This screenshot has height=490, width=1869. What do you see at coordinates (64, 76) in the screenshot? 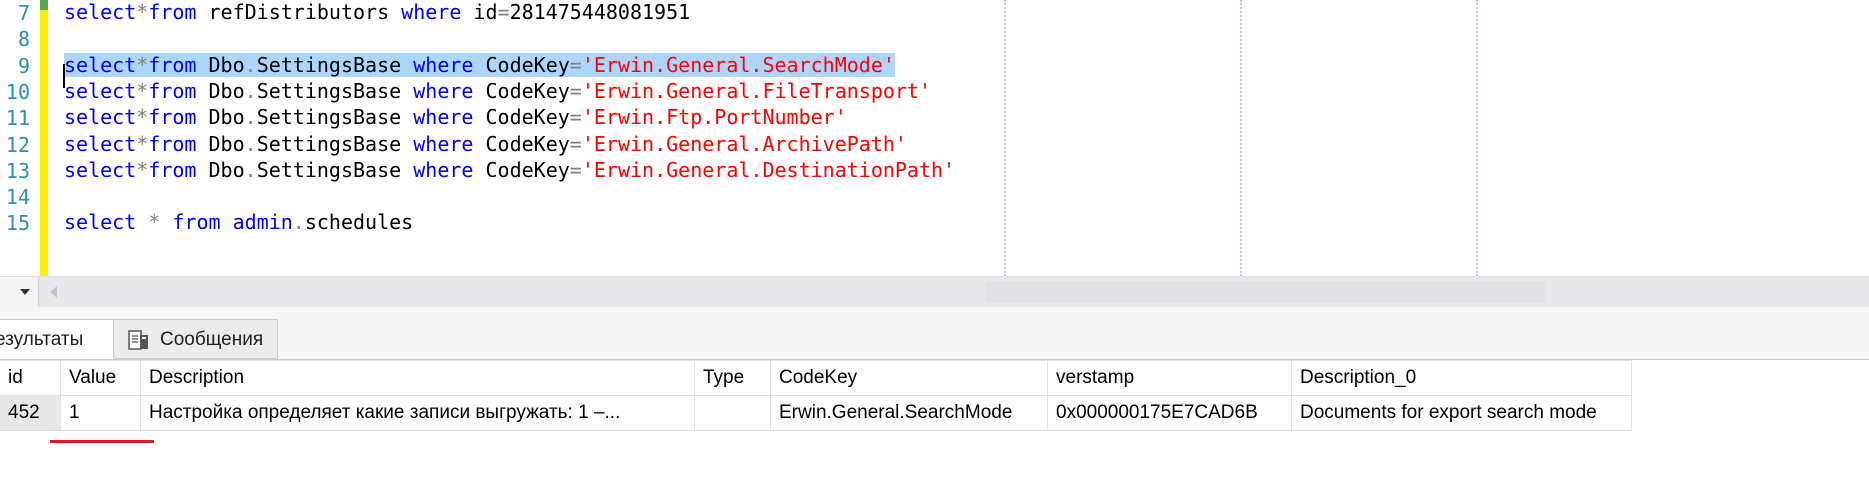
I see `text-caret` at bounding box center [64, 76].